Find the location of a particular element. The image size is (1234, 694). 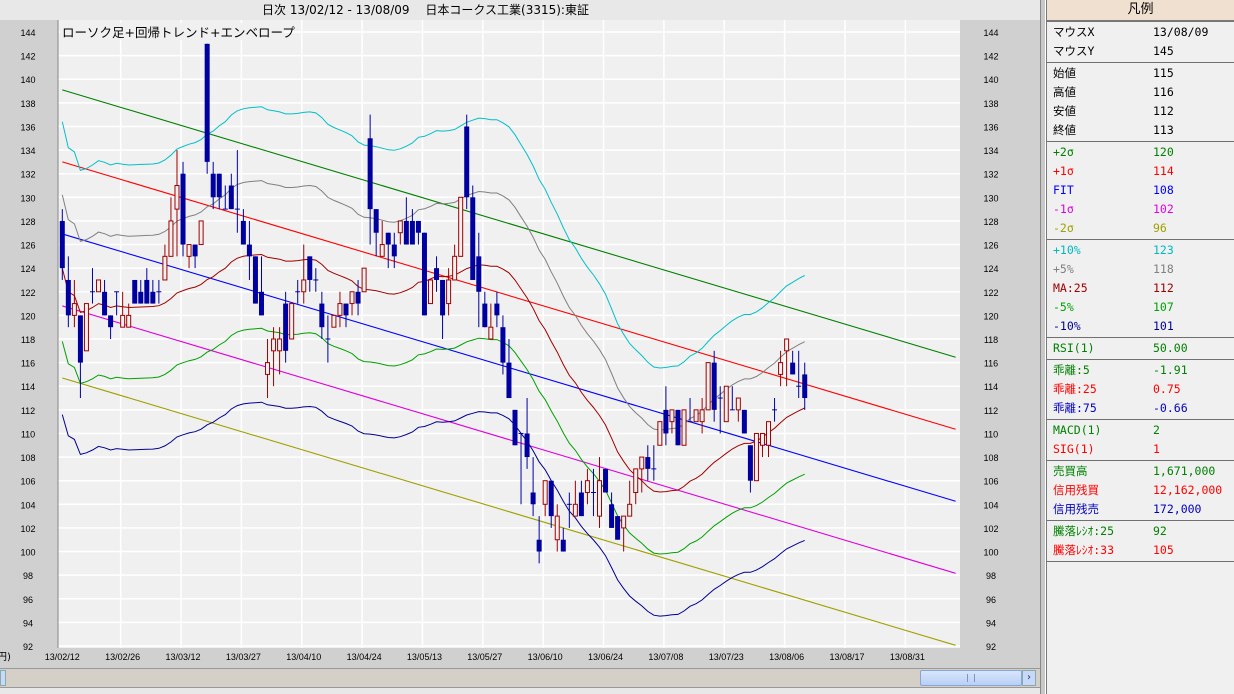

y-tick-label-left: 104 is located at coordinates (27, 505).